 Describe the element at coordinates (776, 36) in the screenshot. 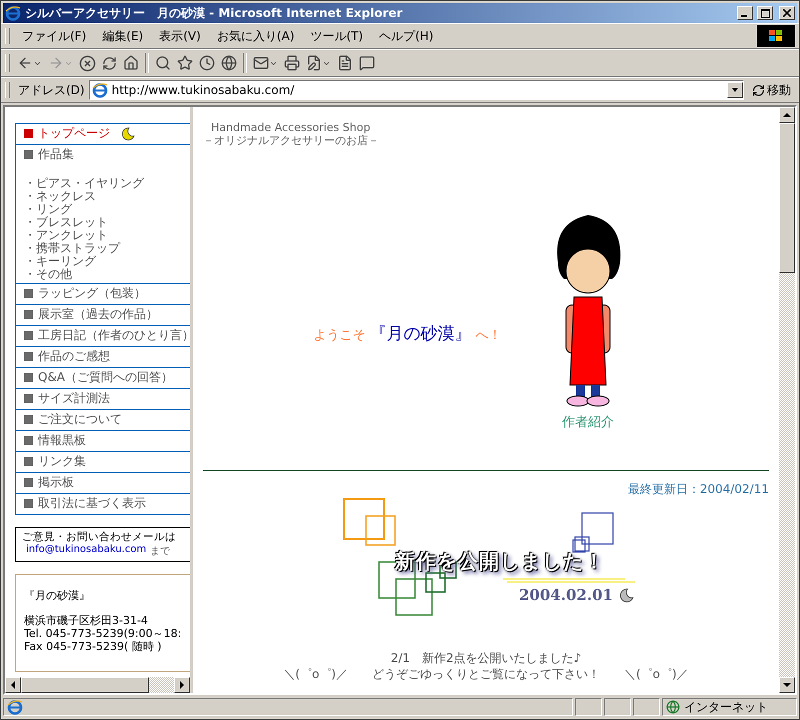

I see `windows-flag-logo` at that location.